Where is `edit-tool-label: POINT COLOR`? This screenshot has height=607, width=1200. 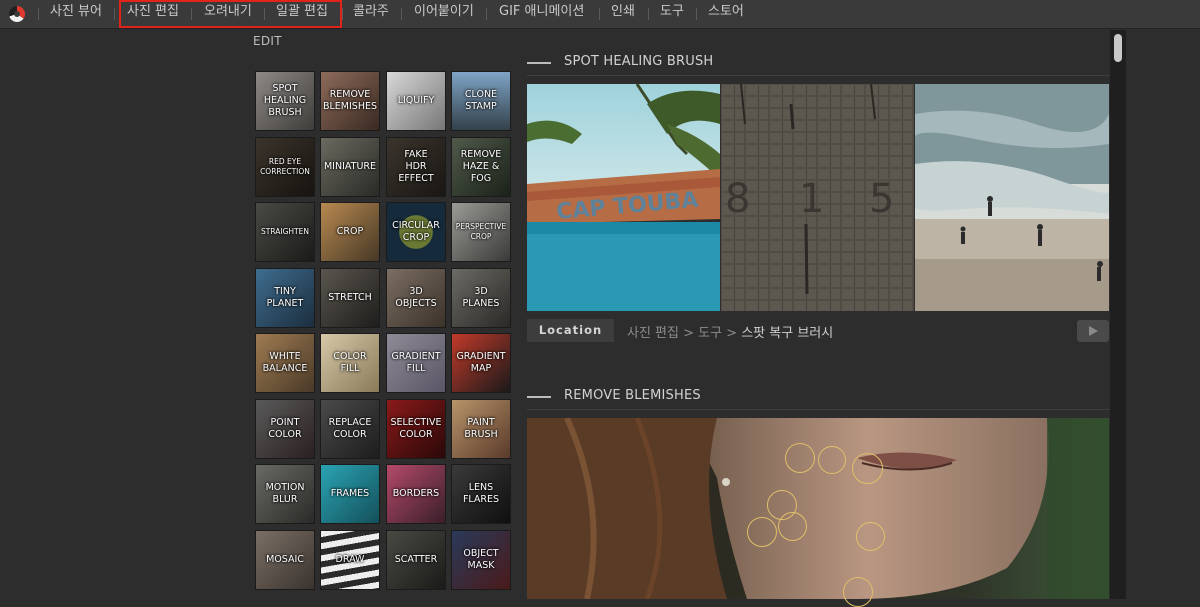
edit-tool-label: POINT COLOR is located at coordinates (285, 428).